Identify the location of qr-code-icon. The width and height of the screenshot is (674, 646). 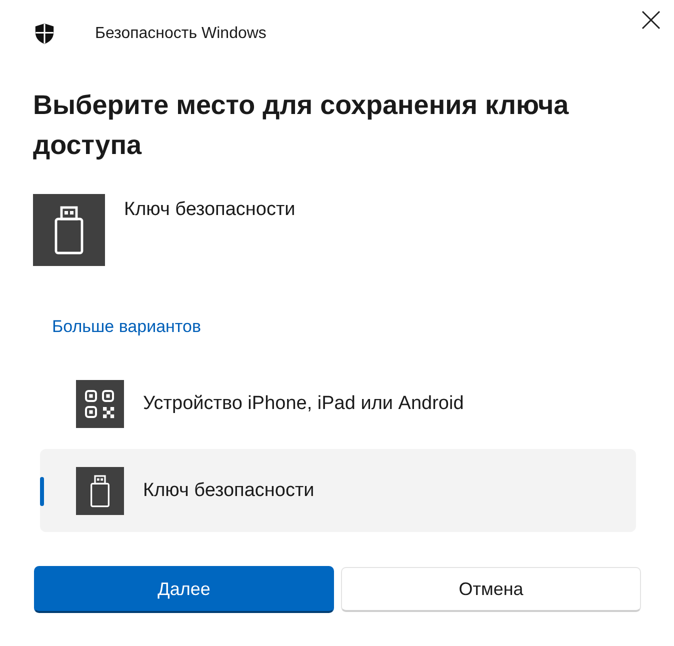
(100, 404).